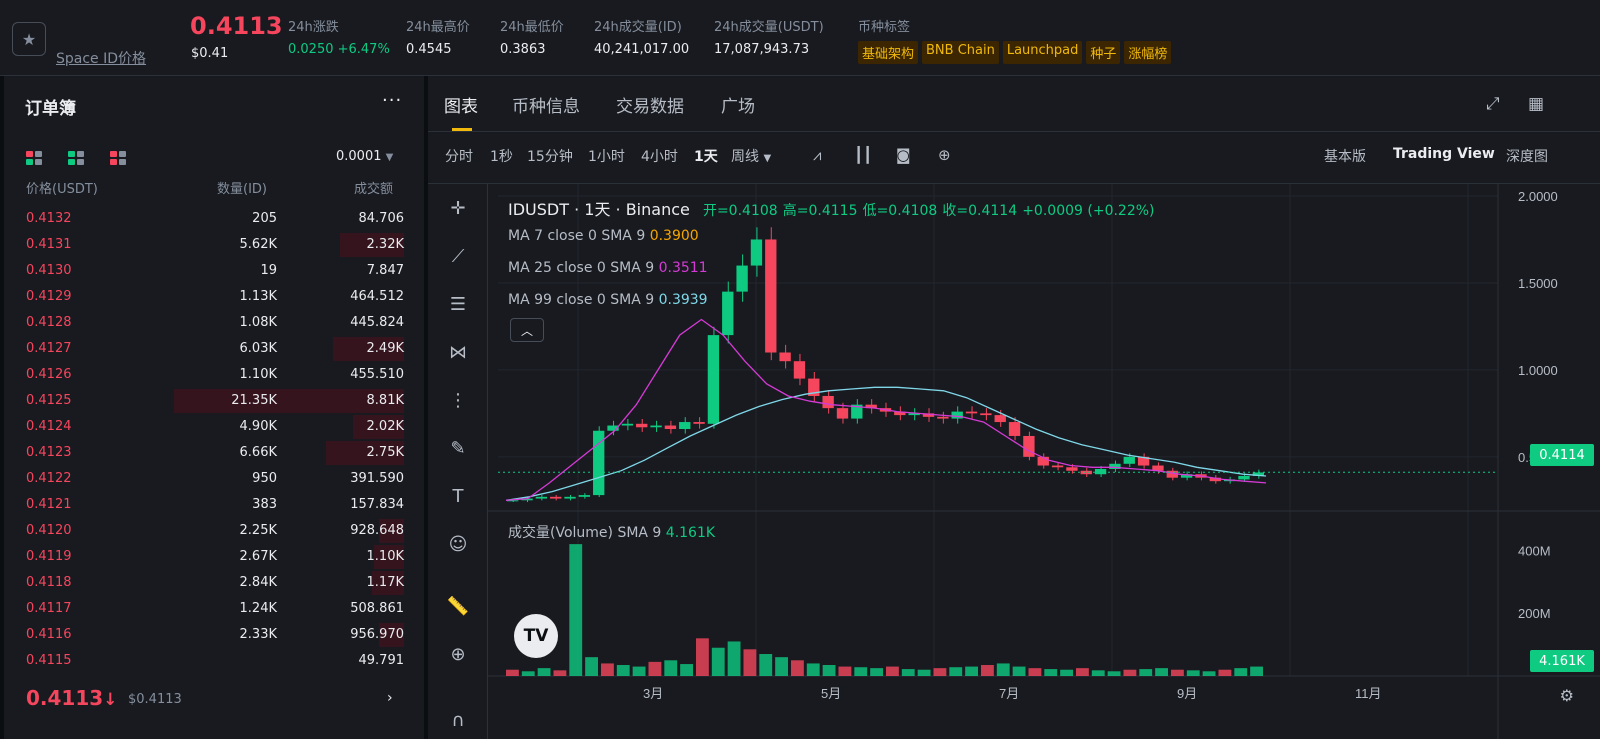 The height and width of the screenshot is (739, 1600). What do you see at coordinates (1103, 52) in the screenshot?
I see `tag-item: 种子` at bounding box center [1103, 52].